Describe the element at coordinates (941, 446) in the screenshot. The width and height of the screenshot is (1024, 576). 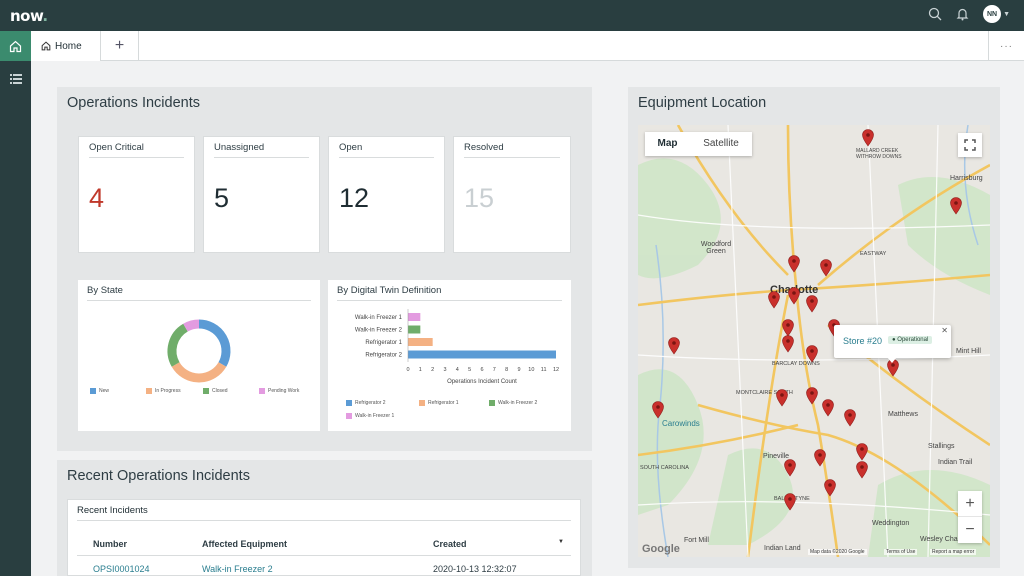
I see `map-place-label: Stallings` at that location.